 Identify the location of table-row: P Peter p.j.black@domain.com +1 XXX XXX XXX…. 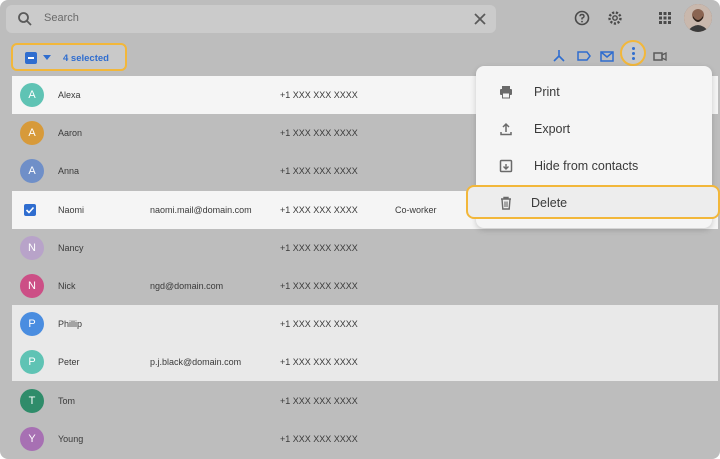
(365, 362).